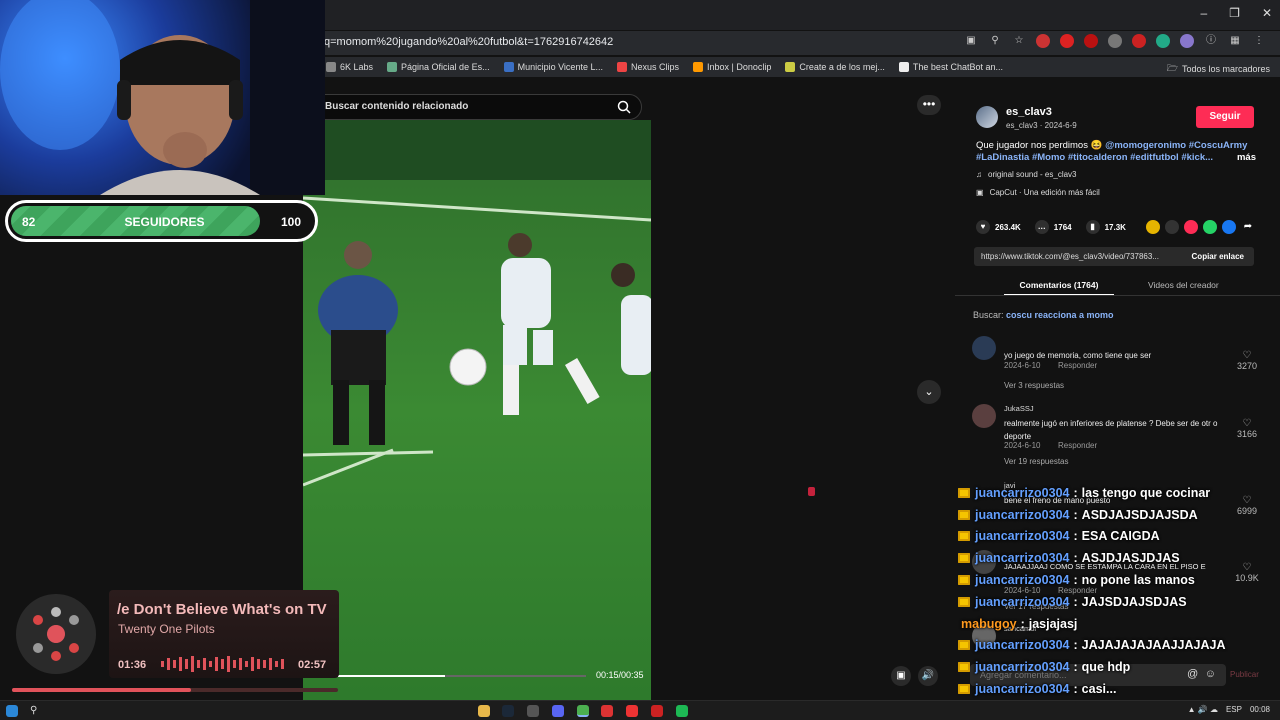 This screenshot has width=1280, height=720. What do you see at coordinates (36, 711) in the screenshot?
I see `search-icon: ⚲` at bounding box center [36, 711].